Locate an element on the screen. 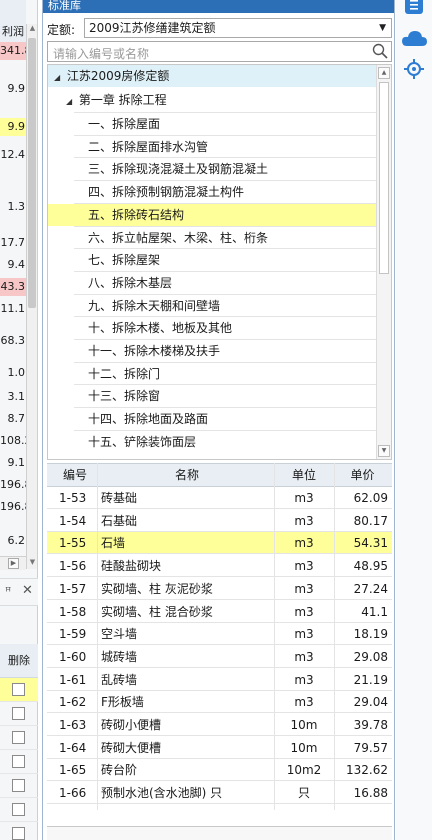  column-header-name: 名称 is located at coordinates (187, 475).